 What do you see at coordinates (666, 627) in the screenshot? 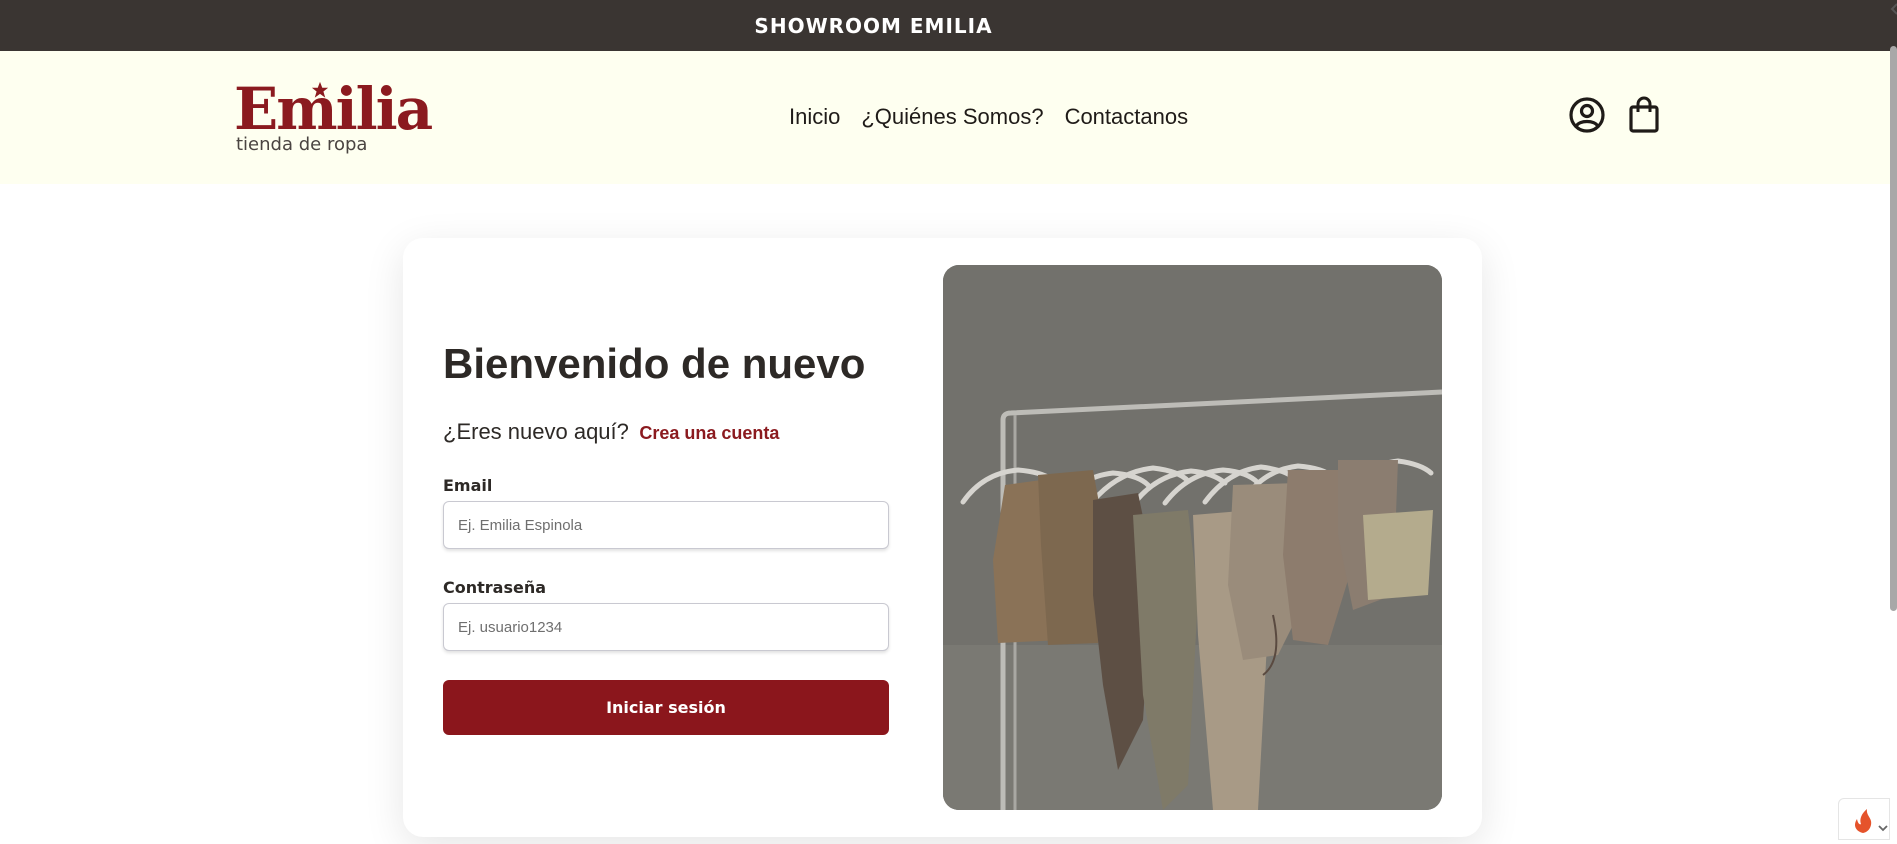
I see `password-field` at bounding box center [666, 627].